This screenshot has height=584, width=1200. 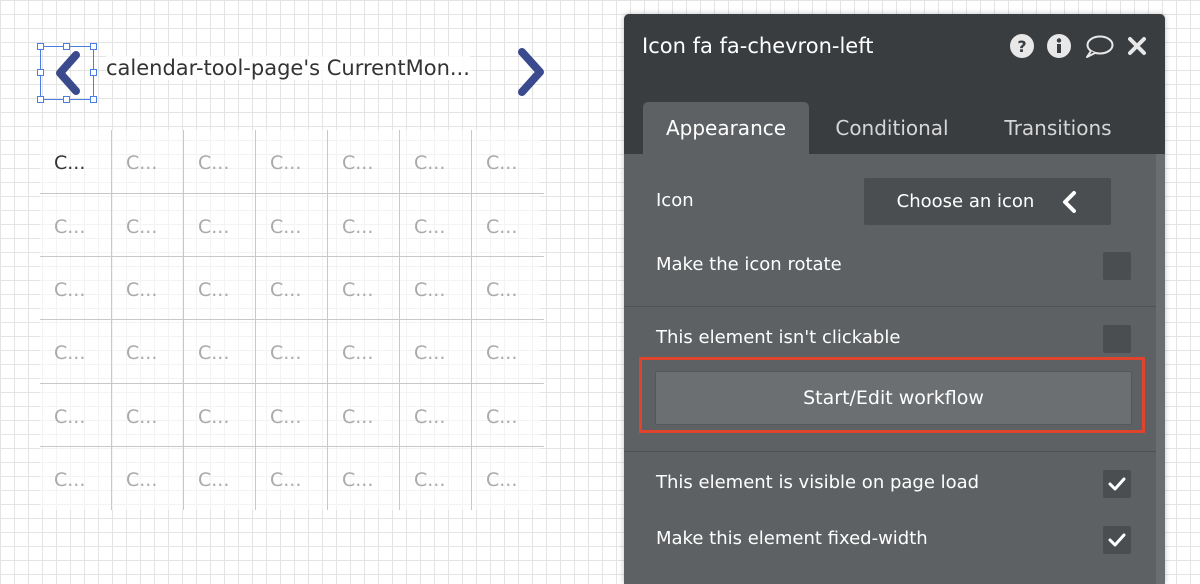 I want to click on selected-prev-month-icon, so click(x=67, y=73).